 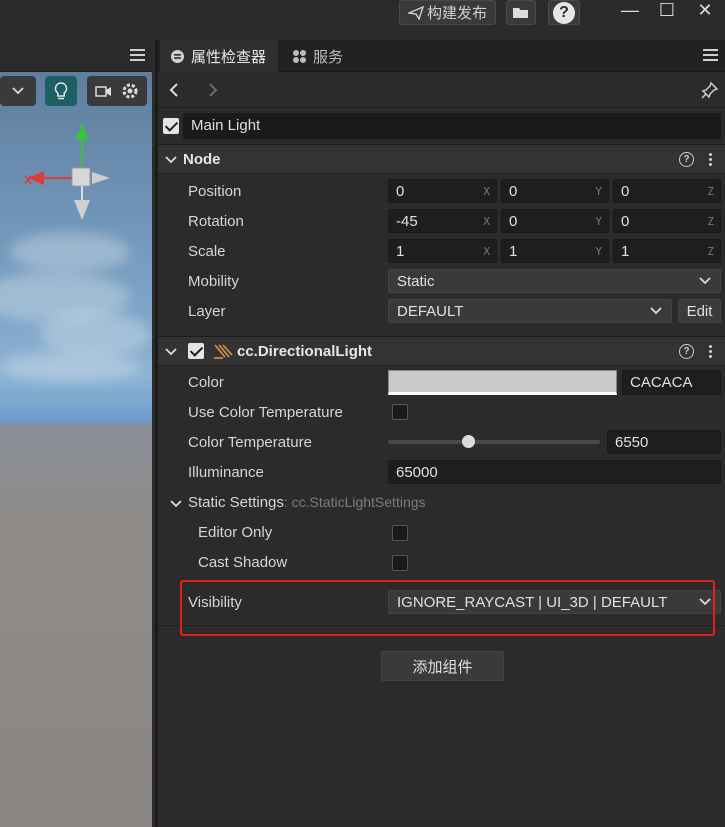 What do you see at coordinates (213, 90) in the screenshot?
I see `forward-arrow-icon` at bounding box center [213, 90].